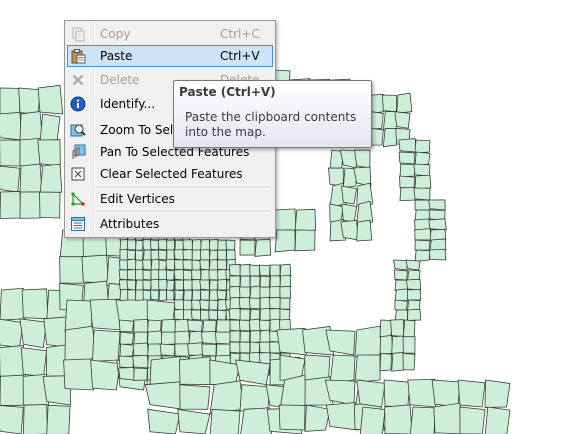 The height and width of the screenshot is (434, 577). Describe the element at coordinates (78, 104) in the screenshot. I see `info-icon` at that location.